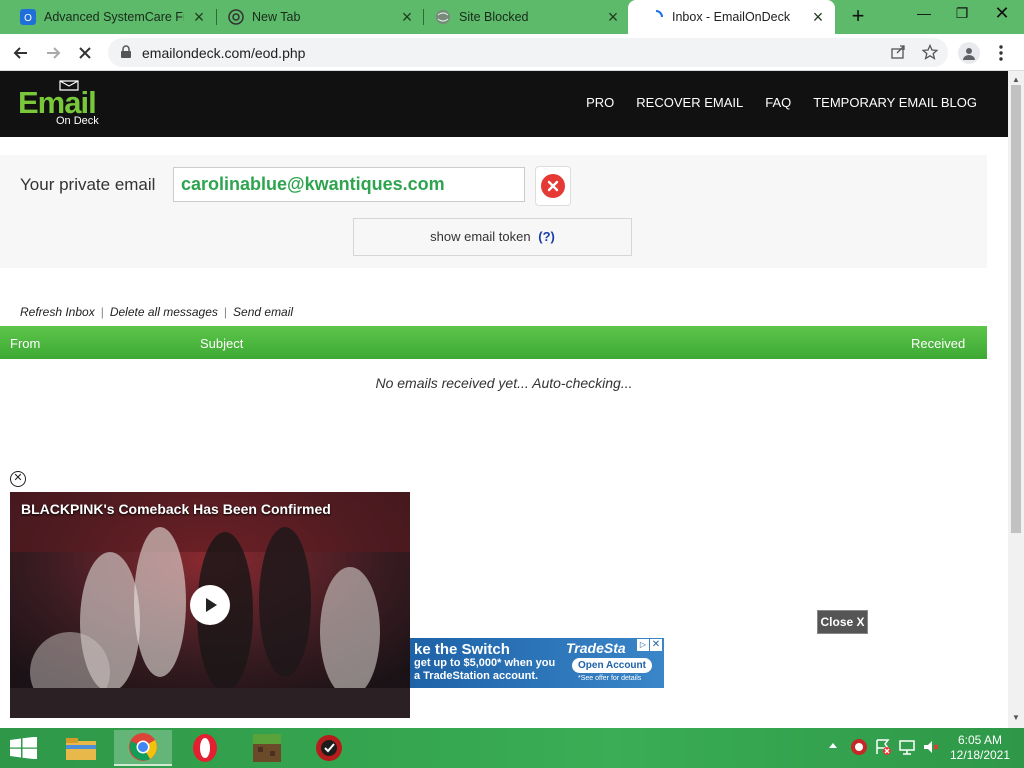 The height and width of the screenshot is (768, 1024). Describe the element at coordinates (842, 622) in the screenshot. I see `close-ad-button: Close X` at that location.